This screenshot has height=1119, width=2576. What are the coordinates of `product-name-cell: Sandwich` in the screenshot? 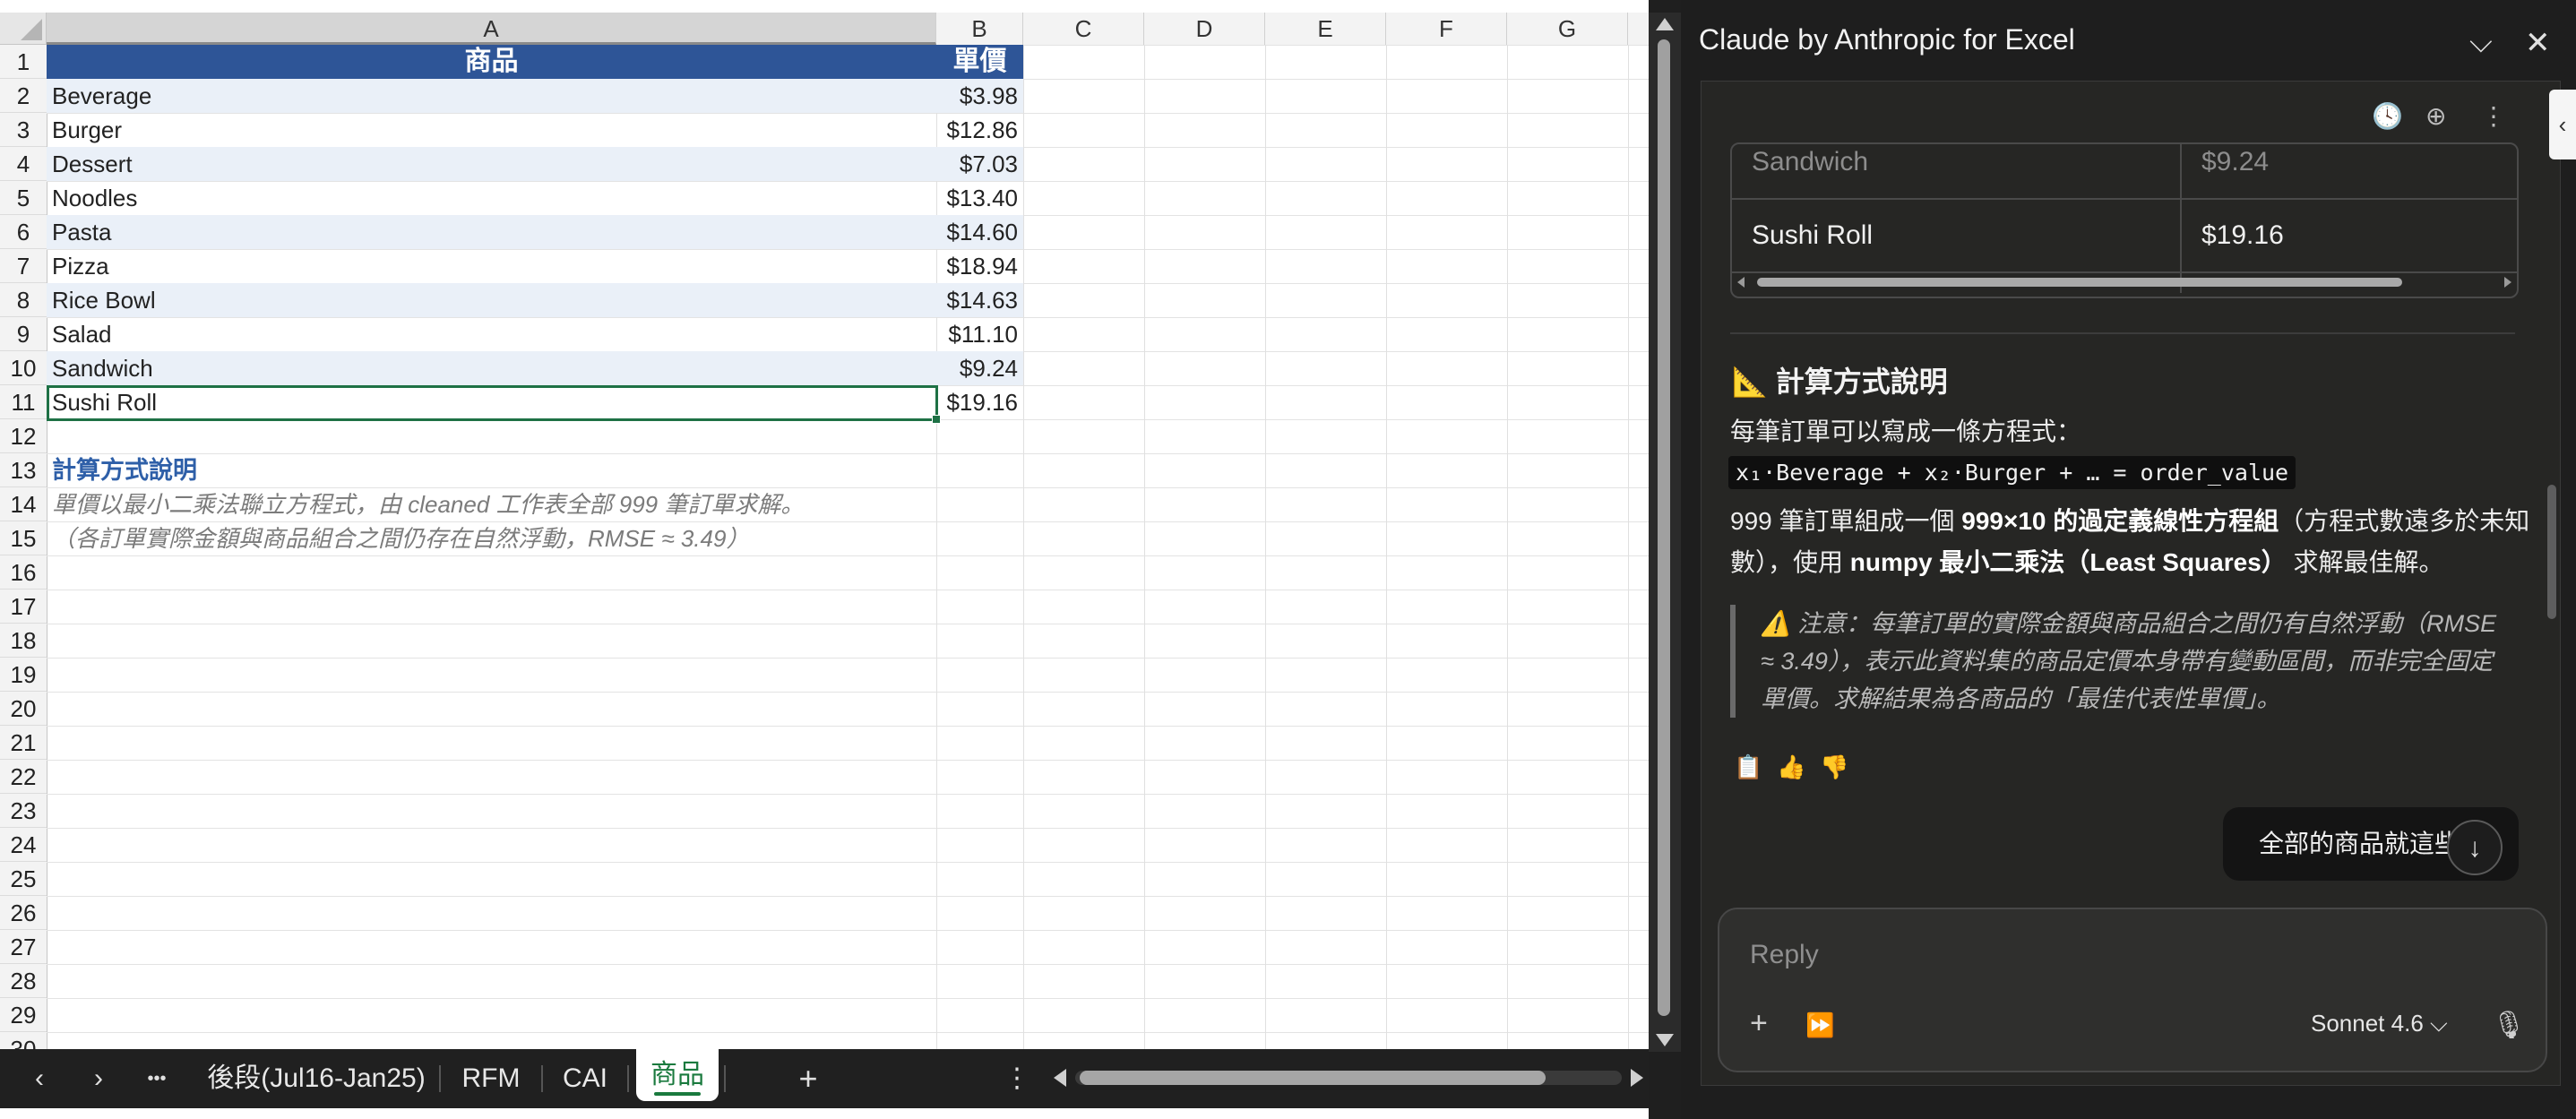 It's located at (102, 368).